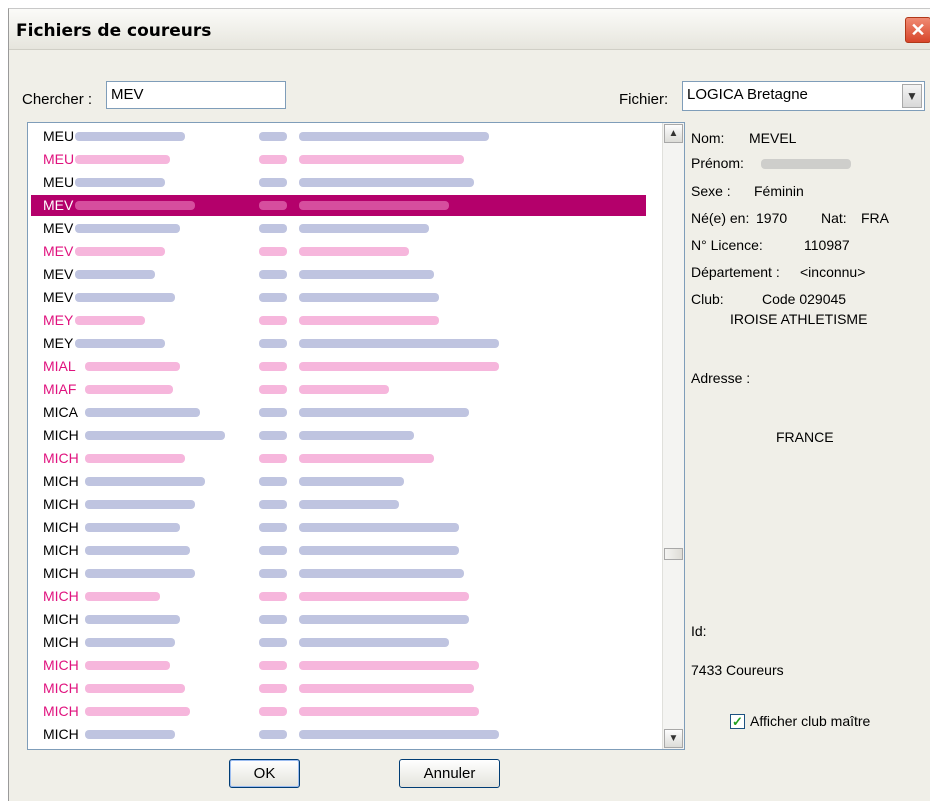 This screenshot has width=930, height=801. Describe the element at coordinates (338, 412) in the screenshot. I see `list-item: MICA` at that location.